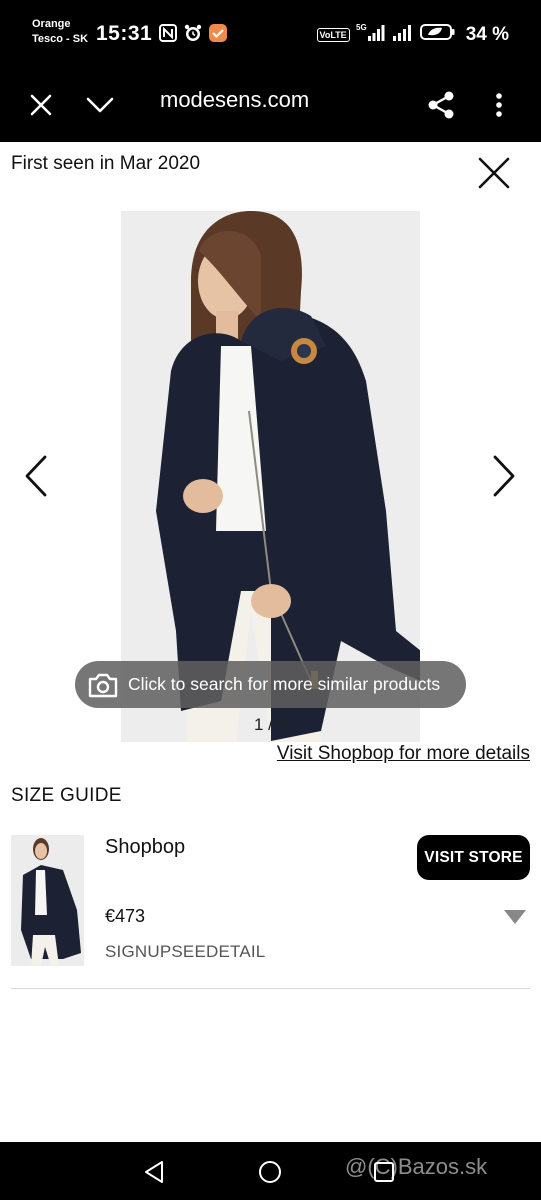  Describe the element at coordinates (66, 796) in the screenshot. I see `size-guide-link: SIZE GUIDE` at that location.